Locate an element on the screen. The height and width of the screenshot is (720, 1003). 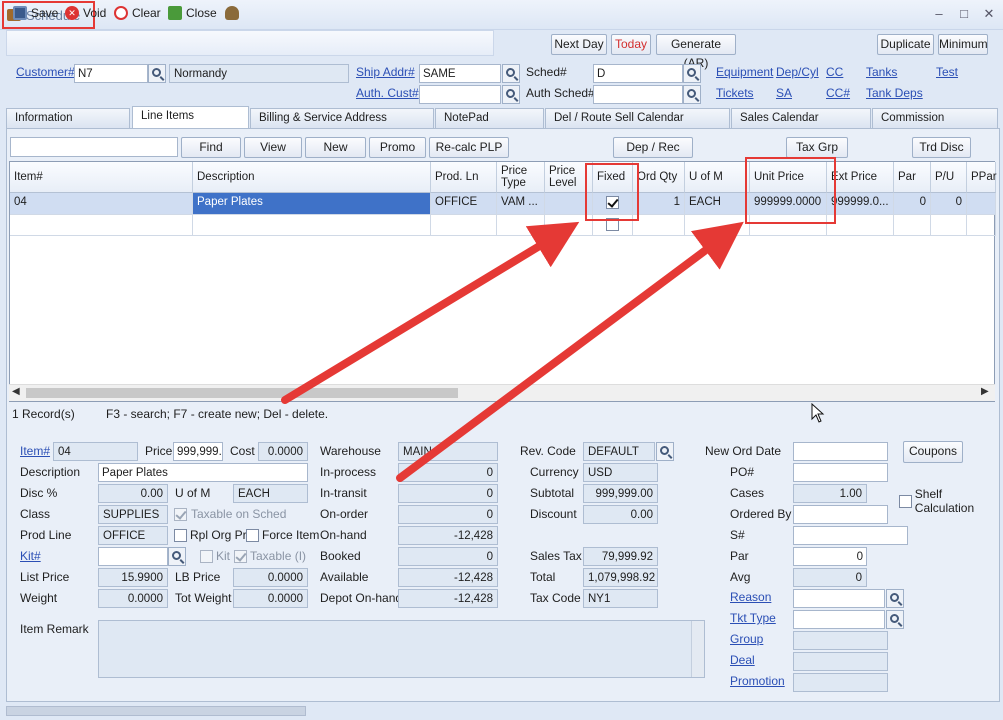
mouse-cursor-icon is located at coordinates (818, 413).